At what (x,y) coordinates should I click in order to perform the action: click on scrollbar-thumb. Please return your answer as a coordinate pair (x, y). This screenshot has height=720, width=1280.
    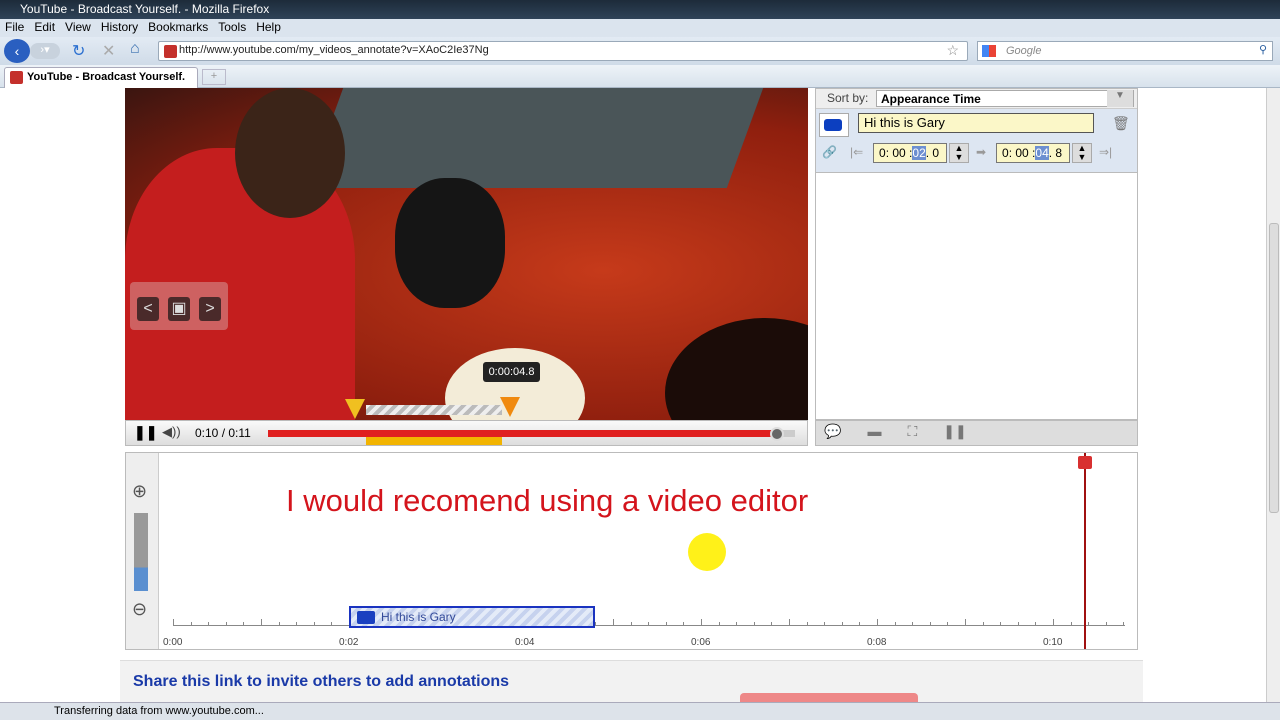
    Looking at the image, I should click on (1274, 368).